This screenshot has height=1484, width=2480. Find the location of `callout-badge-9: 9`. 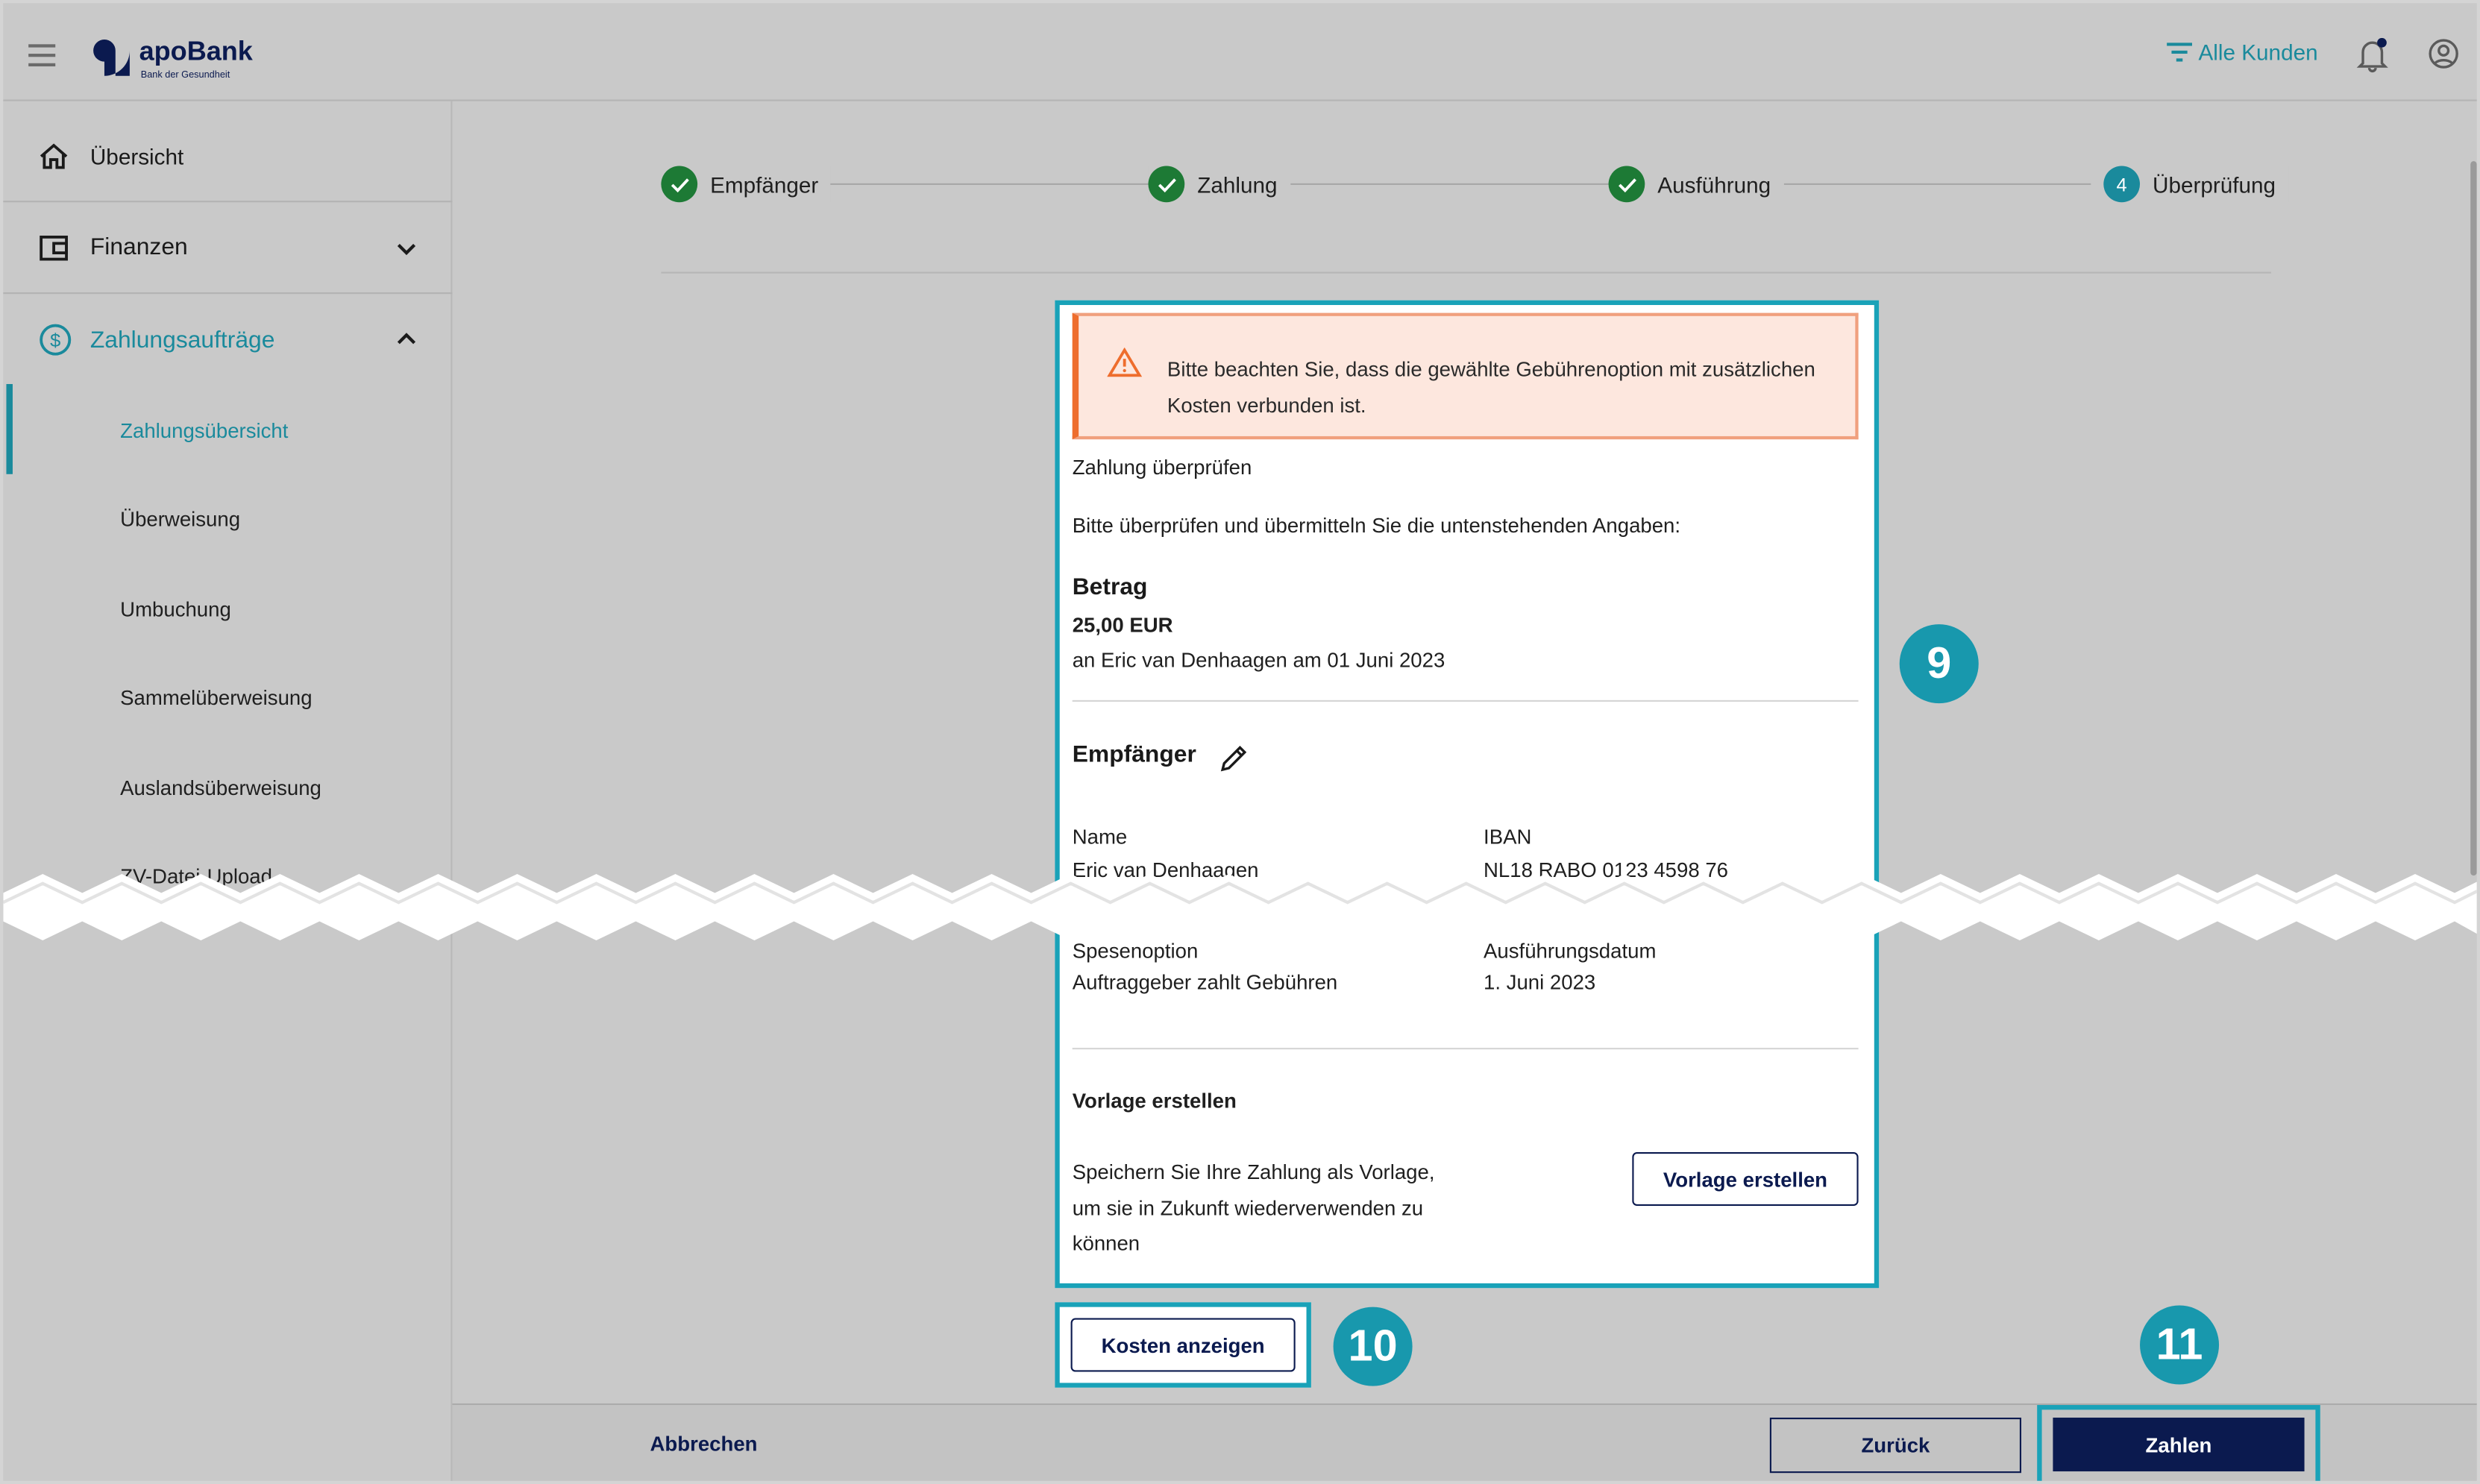

callout-badge-9: 9 is located at coordinates (1939, 664).